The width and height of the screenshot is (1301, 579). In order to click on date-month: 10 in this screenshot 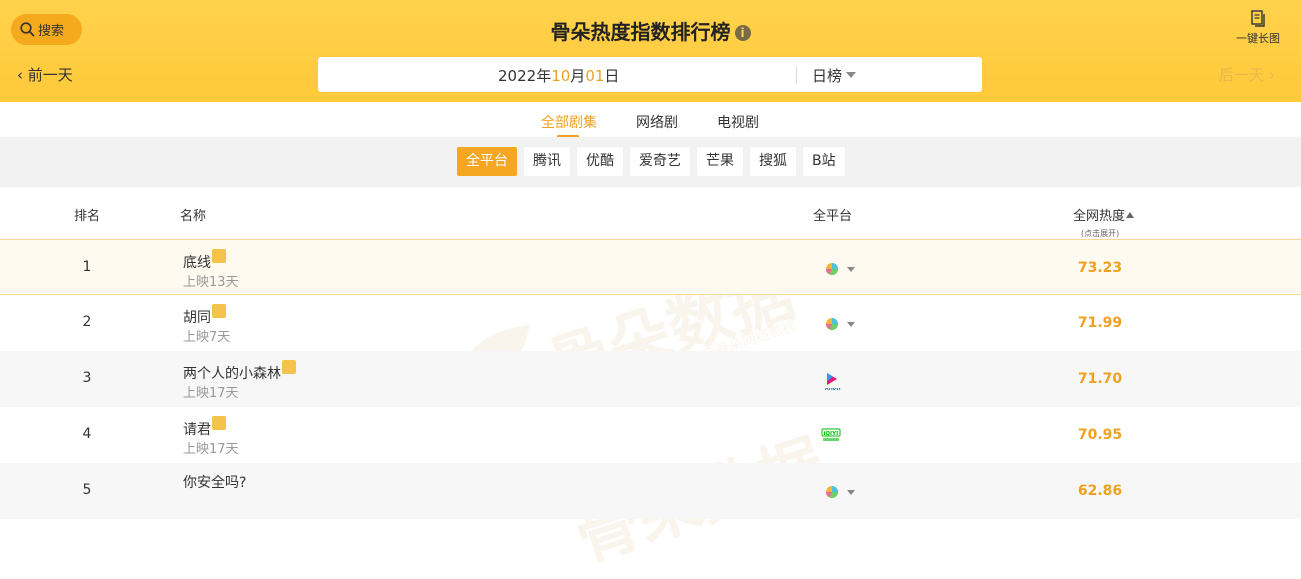, I will do `click(561, 76)`.